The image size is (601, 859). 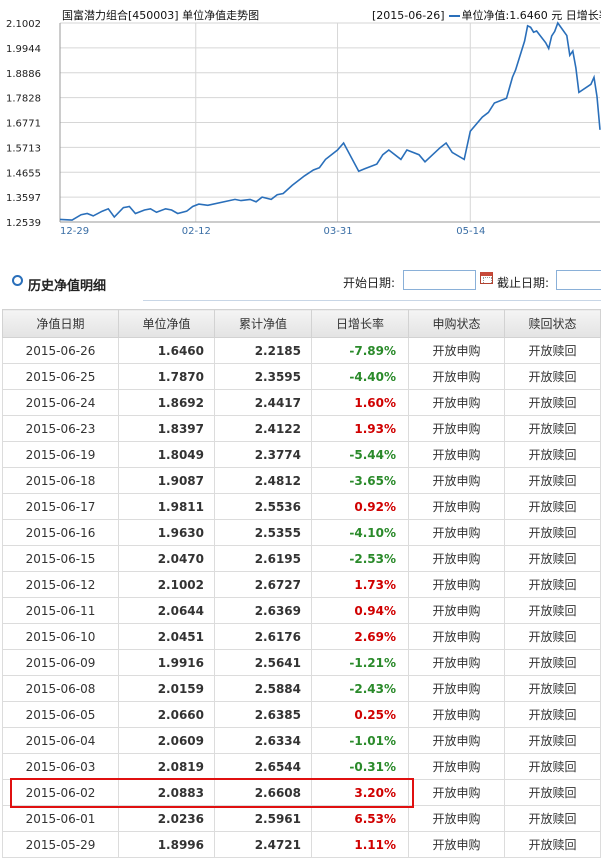 What do you see at coordinates (263, 584) in the screenshot?
I see `cell-accumulated-nav: 2.6727` at bounding box center [263, 584].